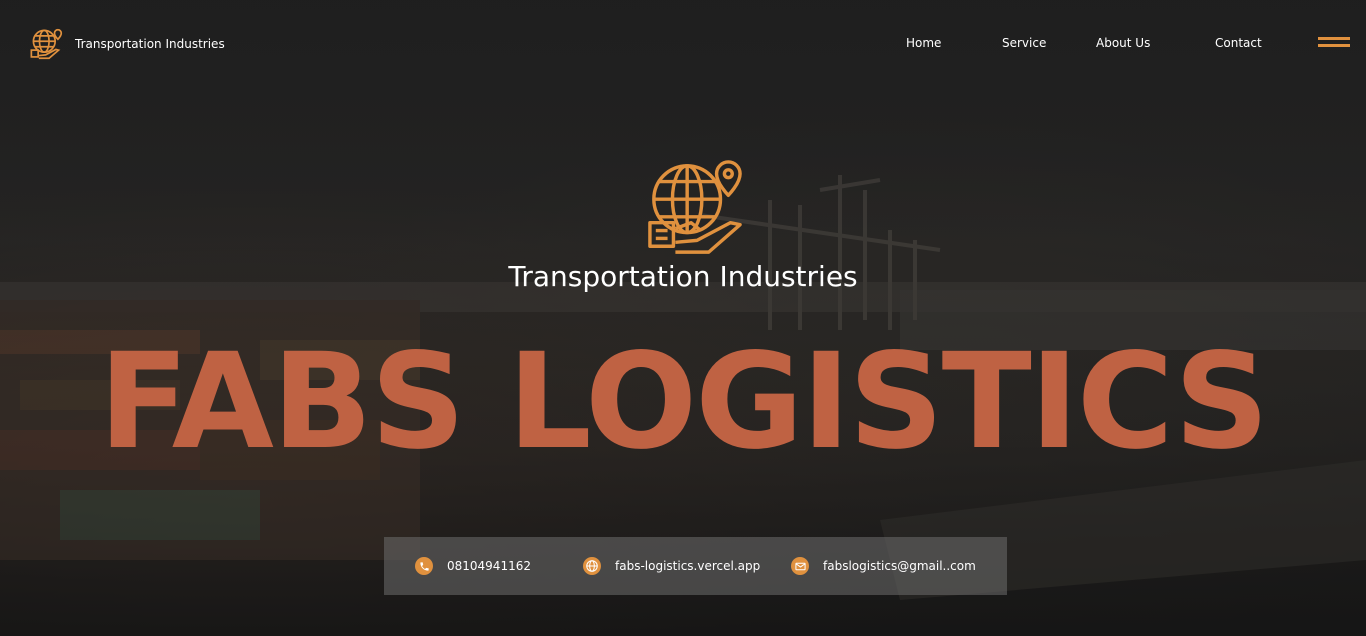  I want to click on contact-website-text: fabs-logistics.vercel.app, so click(688, 566).